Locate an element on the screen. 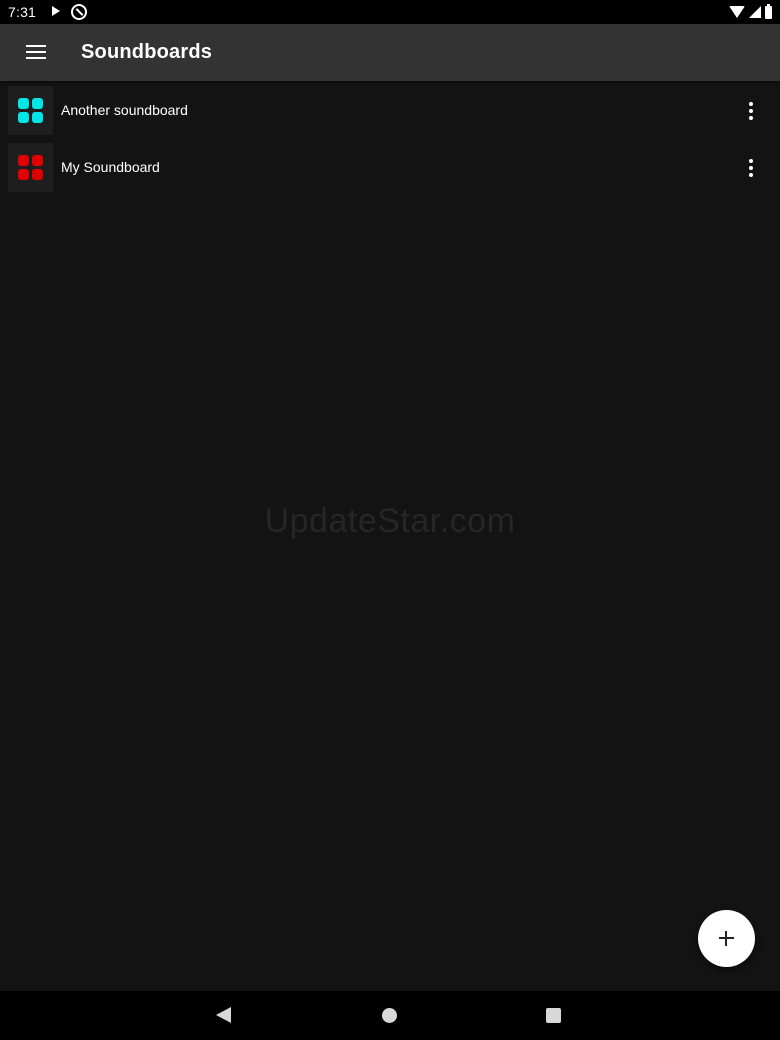 The image size is (780, 1040). soundboard-name: My Soundboard is located at coordinates (110, 167).